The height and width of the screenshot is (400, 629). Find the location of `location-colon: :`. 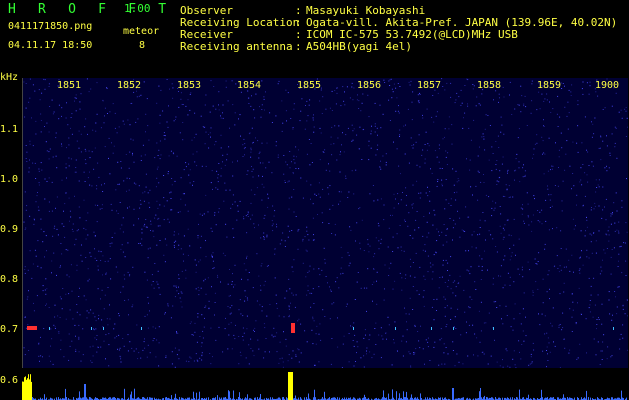

location-colon: : is located at coordinates (298, 22).